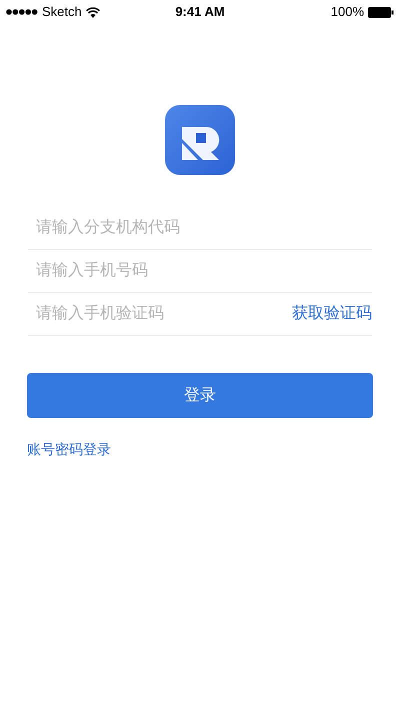  I want to click on carrier-name: Sketch, so click(62, 12).